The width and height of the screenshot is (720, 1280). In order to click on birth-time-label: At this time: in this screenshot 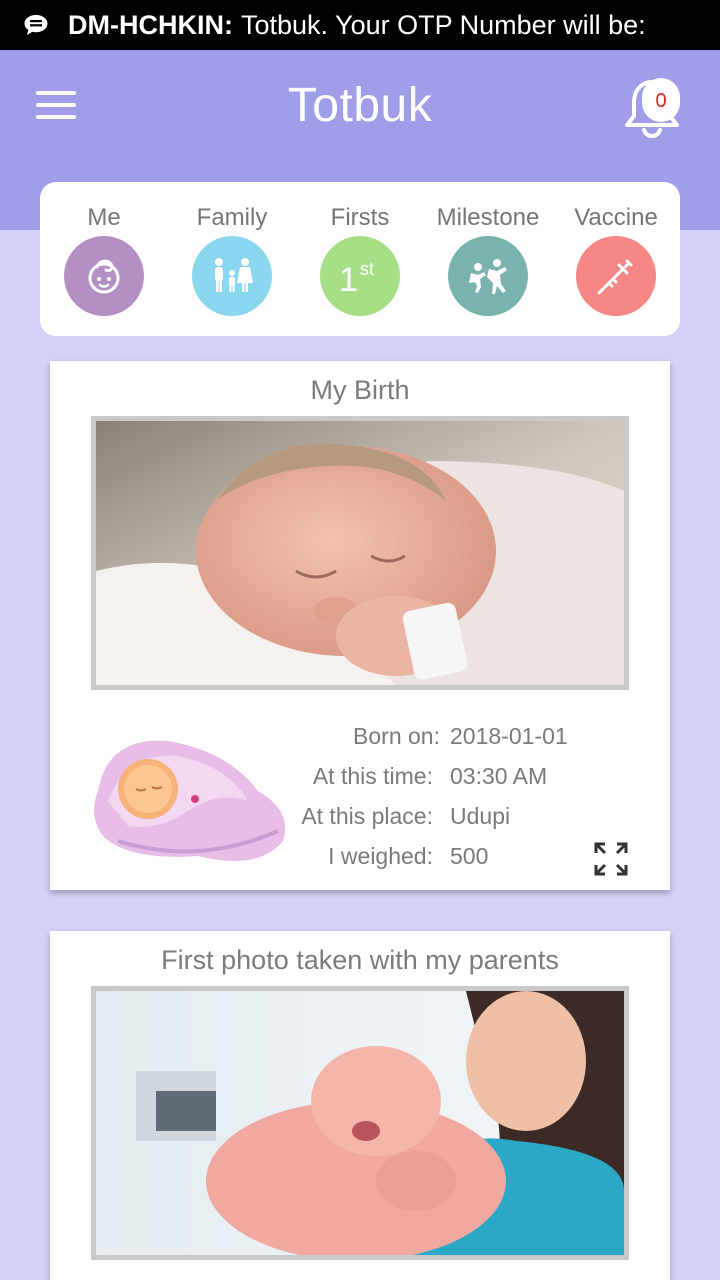, I will do `click(372, 776)`.